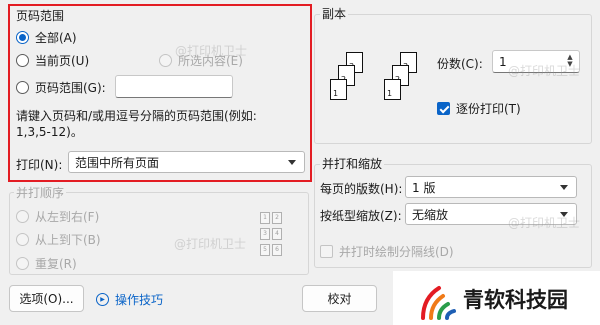  I want to click on order-preview-icon: 1 2 3 4 5 6, so click(276, 234).